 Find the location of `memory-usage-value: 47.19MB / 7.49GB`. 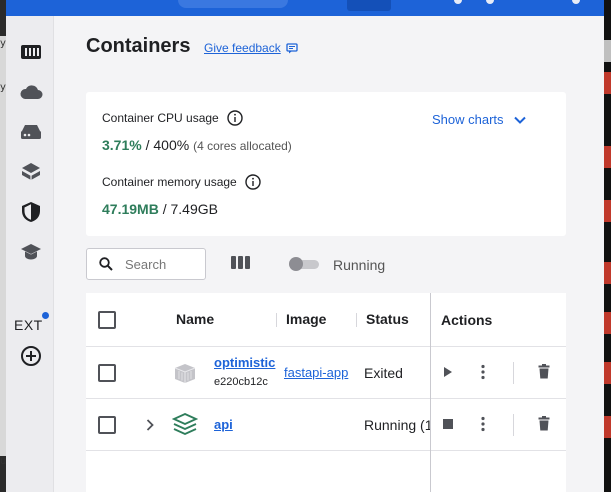

memory-usage-value: 47.19MB / 7.49GB is located at coordinates (160, 209).